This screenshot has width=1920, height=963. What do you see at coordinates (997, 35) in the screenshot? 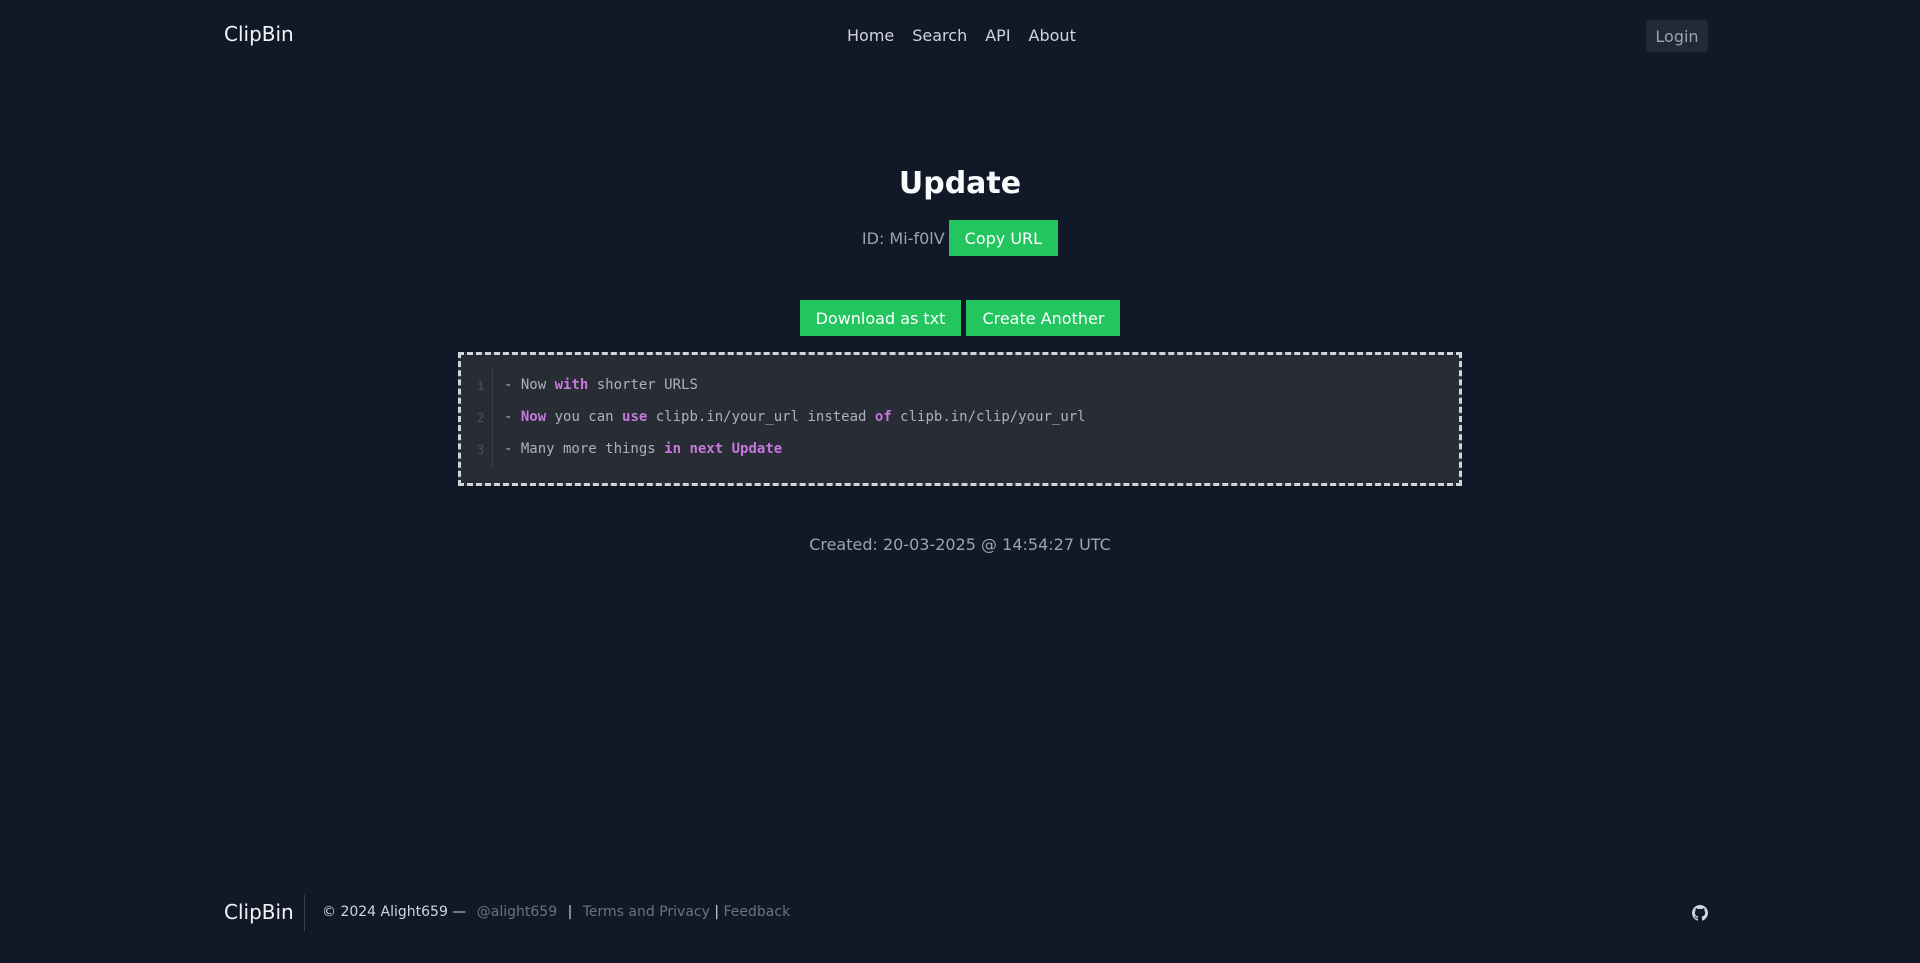
I see `nav-api: API` at bounding box center [997, 35].